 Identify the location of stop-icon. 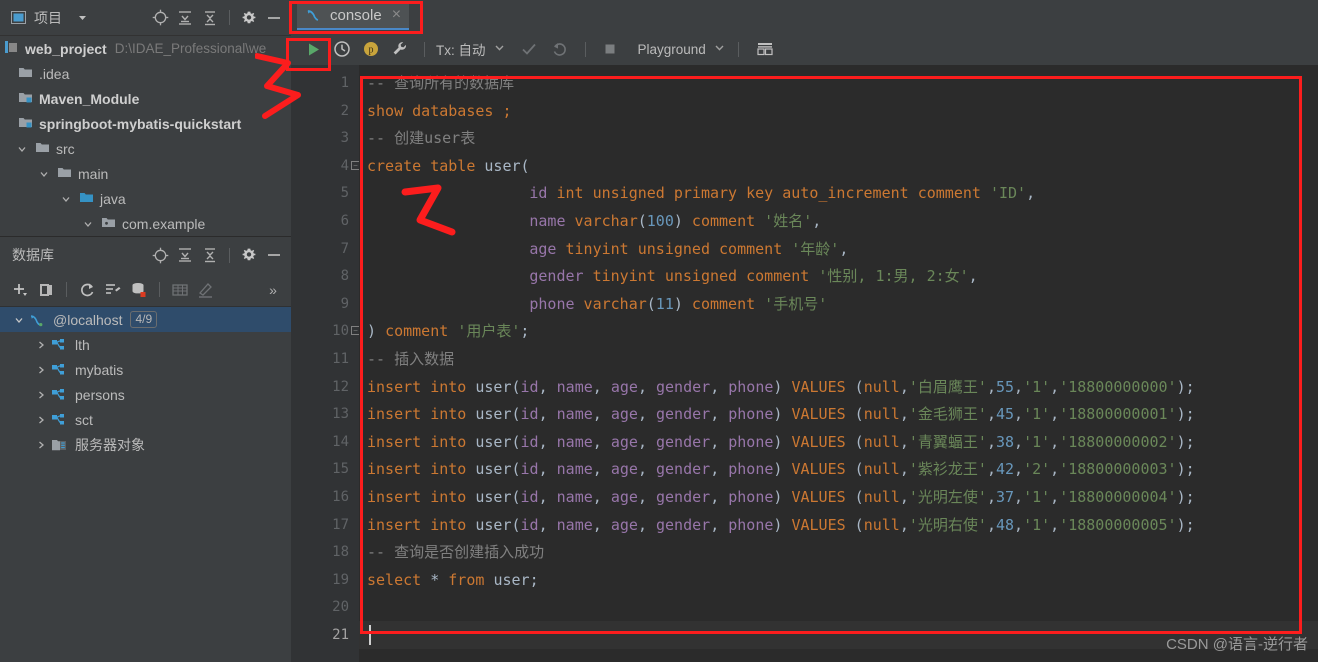
(610, 49).